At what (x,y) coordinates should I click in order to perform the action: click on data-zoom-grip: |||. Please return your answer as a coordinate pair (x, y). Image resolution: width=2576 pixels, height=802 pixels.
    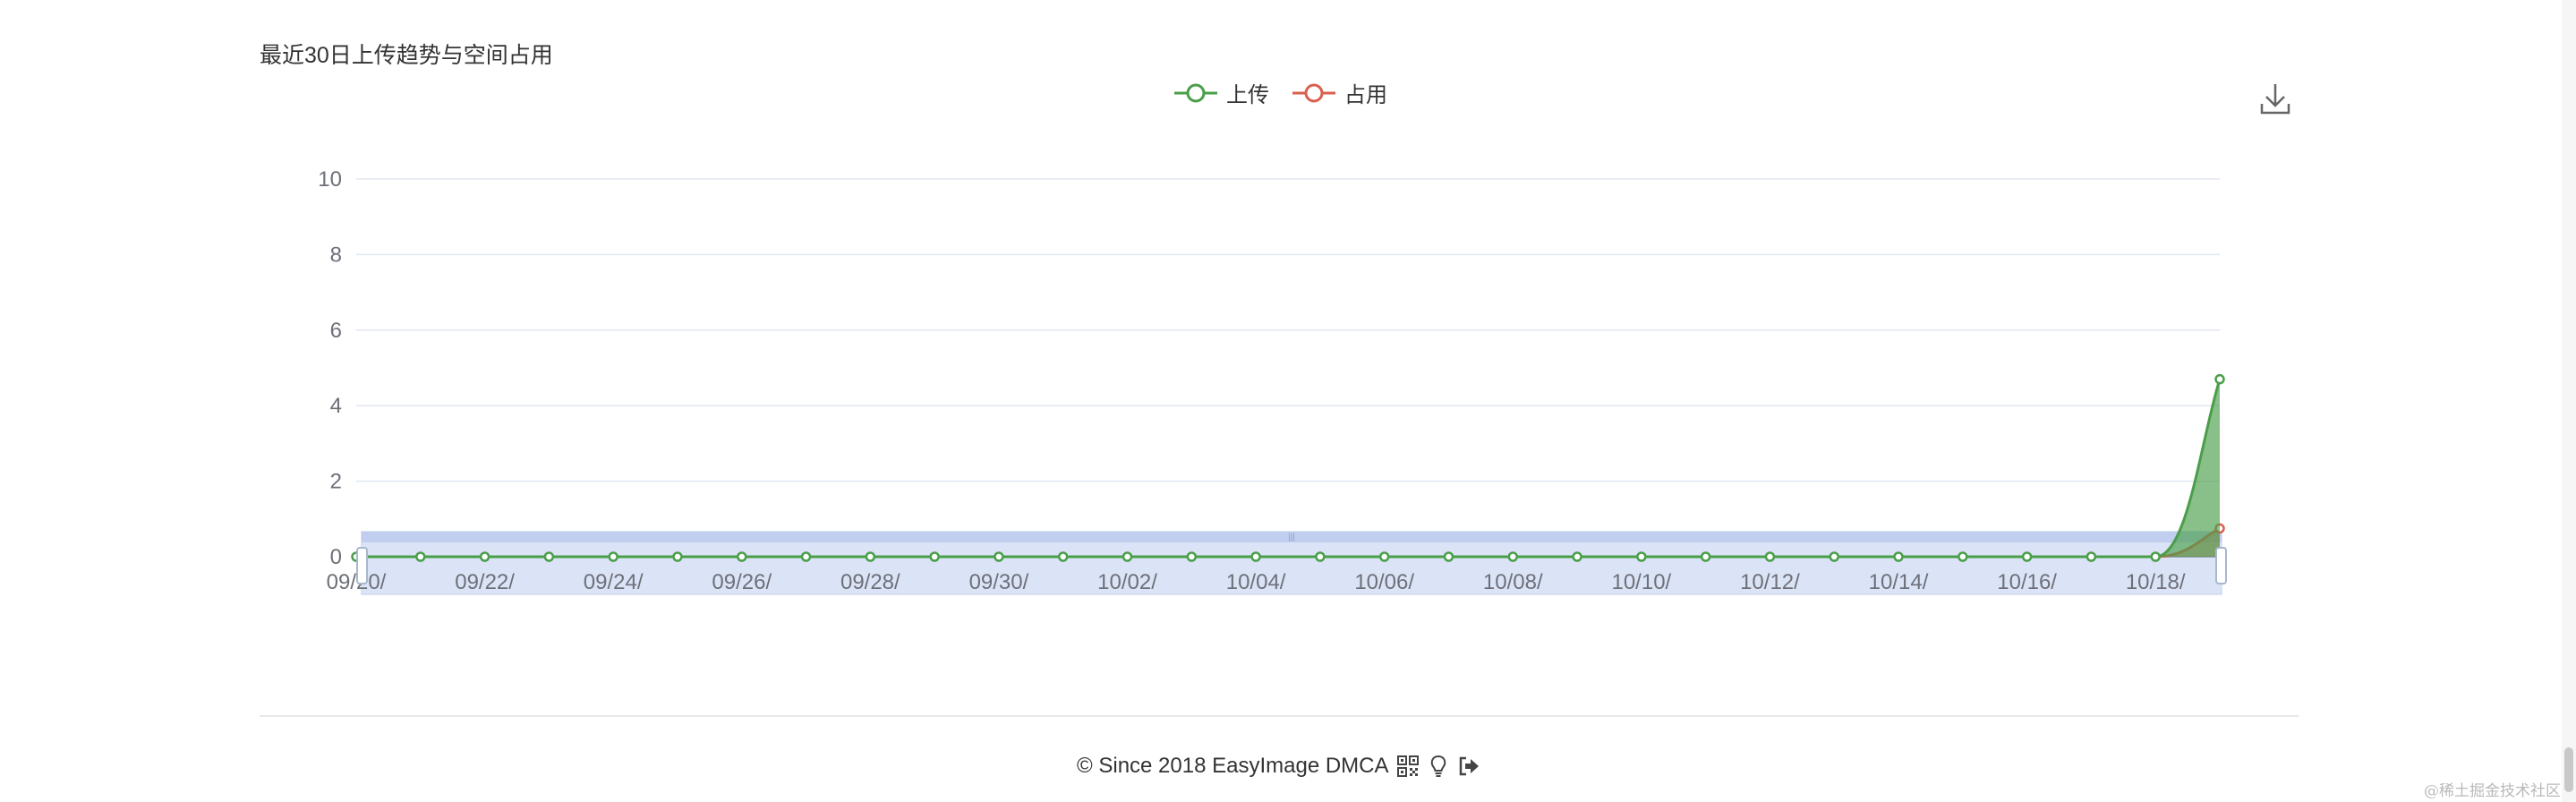
    Looking at the image, I should click on (1291, 537).